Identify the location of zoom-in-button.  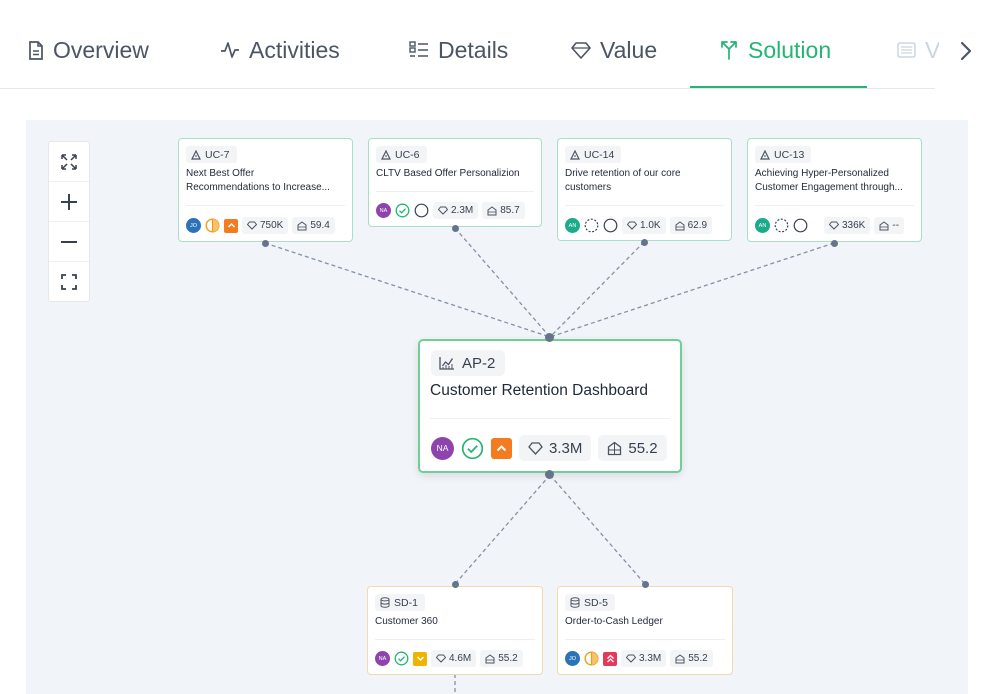
(69, 202).